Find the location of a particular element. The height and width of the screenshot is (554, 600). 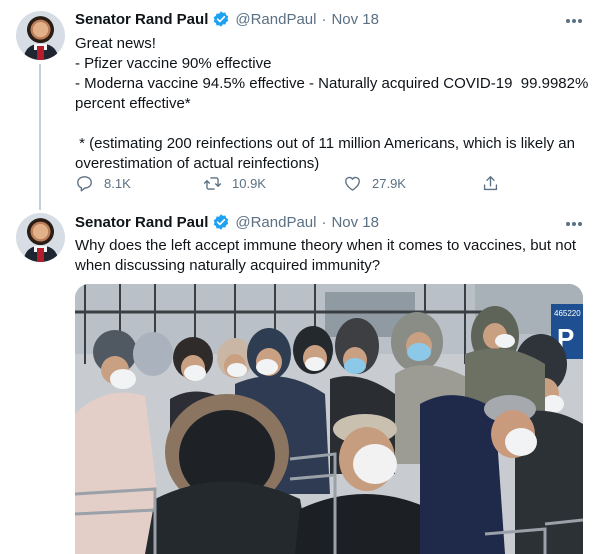

share-icon is located at coordinates (490, 183).